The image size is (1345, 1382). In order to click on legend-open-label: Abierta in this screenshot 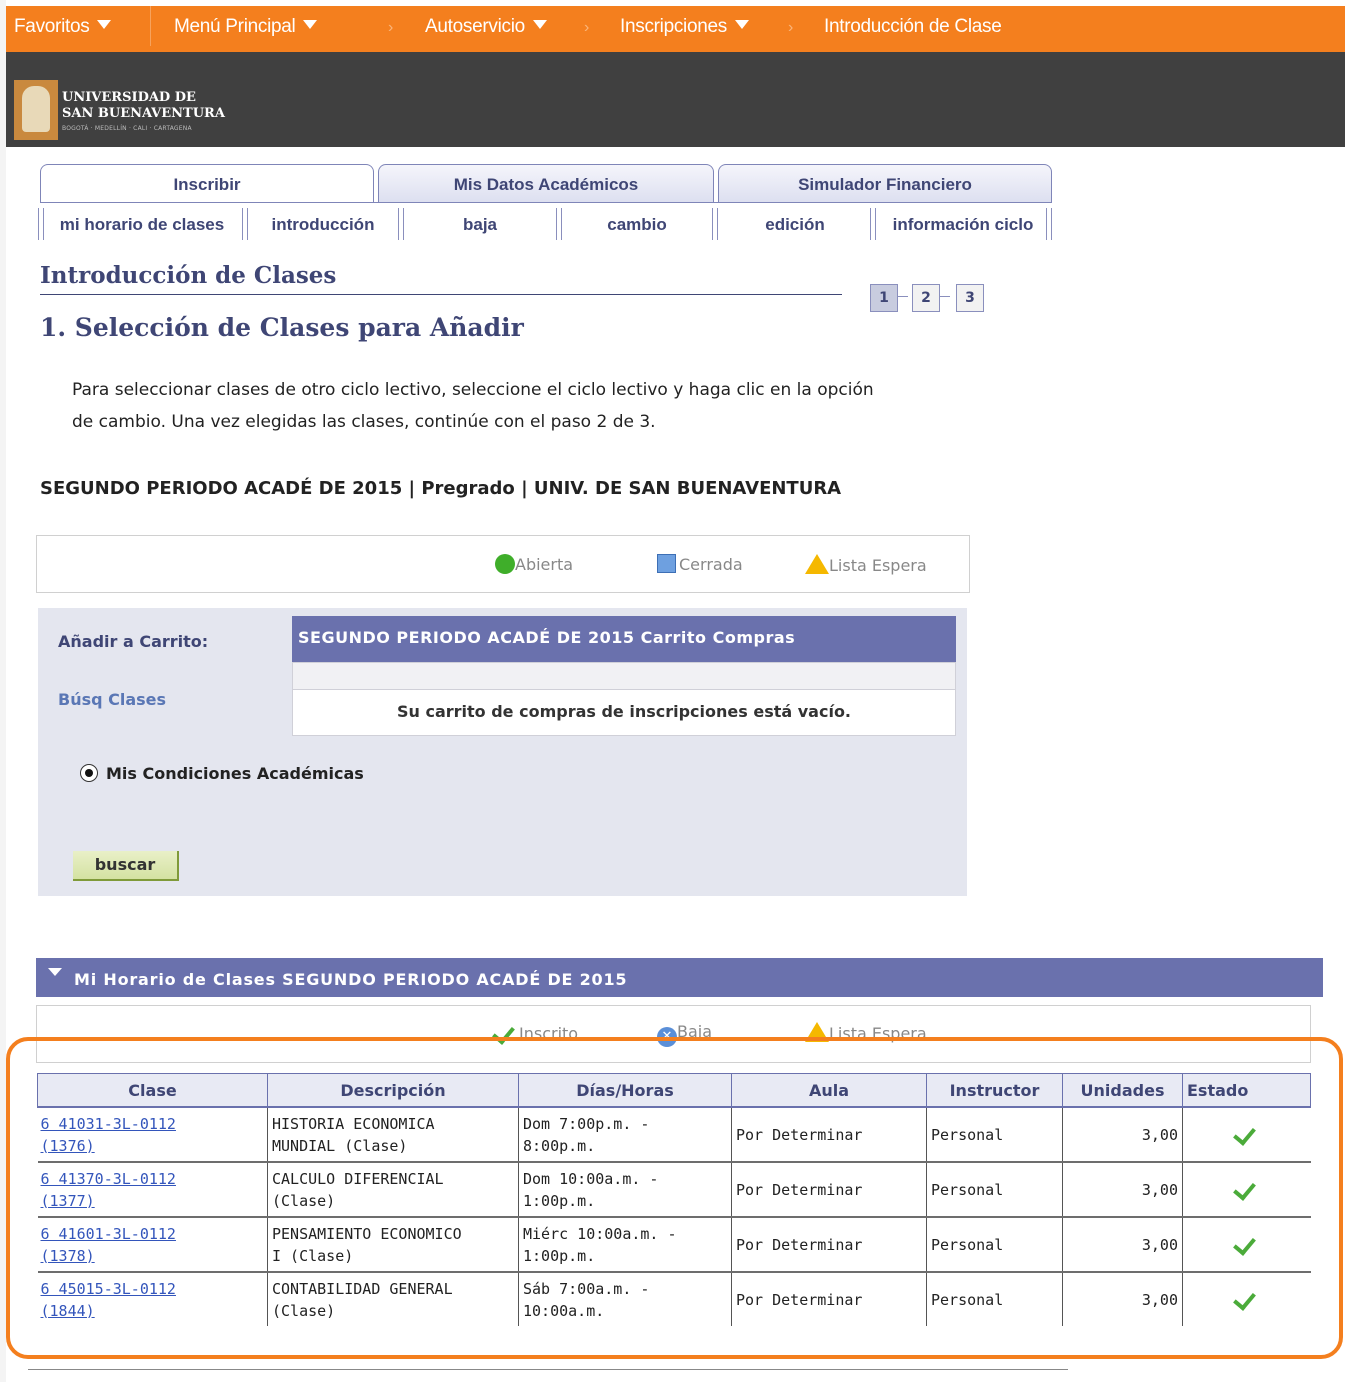, I will do `click(544, 564)`.